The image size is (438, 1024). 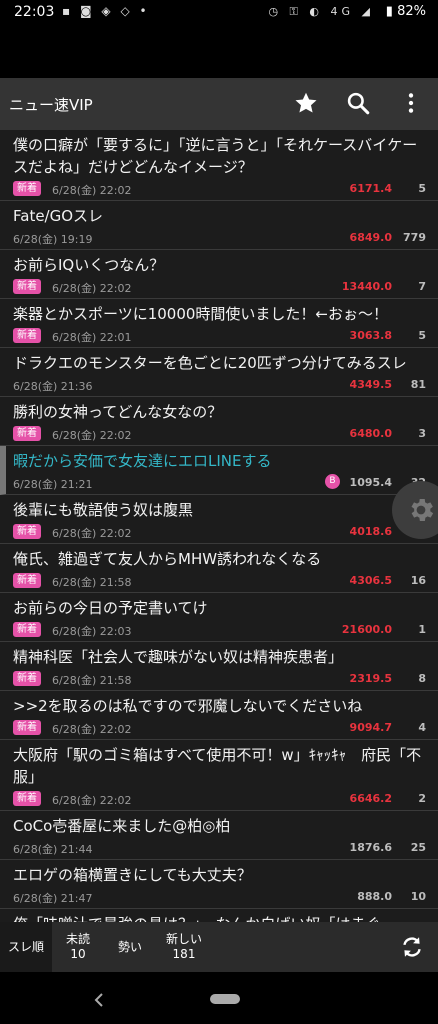 What do you see at coordinates (219, 630) in the screenshot?
I see `thread-meta: 新着 6/28(金) 22:03 21600.0 1` at bounding box center [219, 630].